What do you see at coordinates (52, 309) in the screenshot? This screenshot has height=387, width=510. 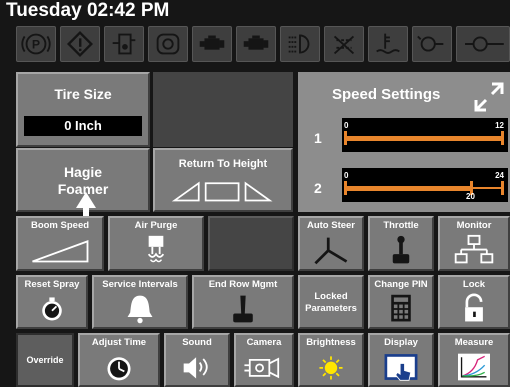 I see `stopwatch-icon` at bounding box center [52, 309].